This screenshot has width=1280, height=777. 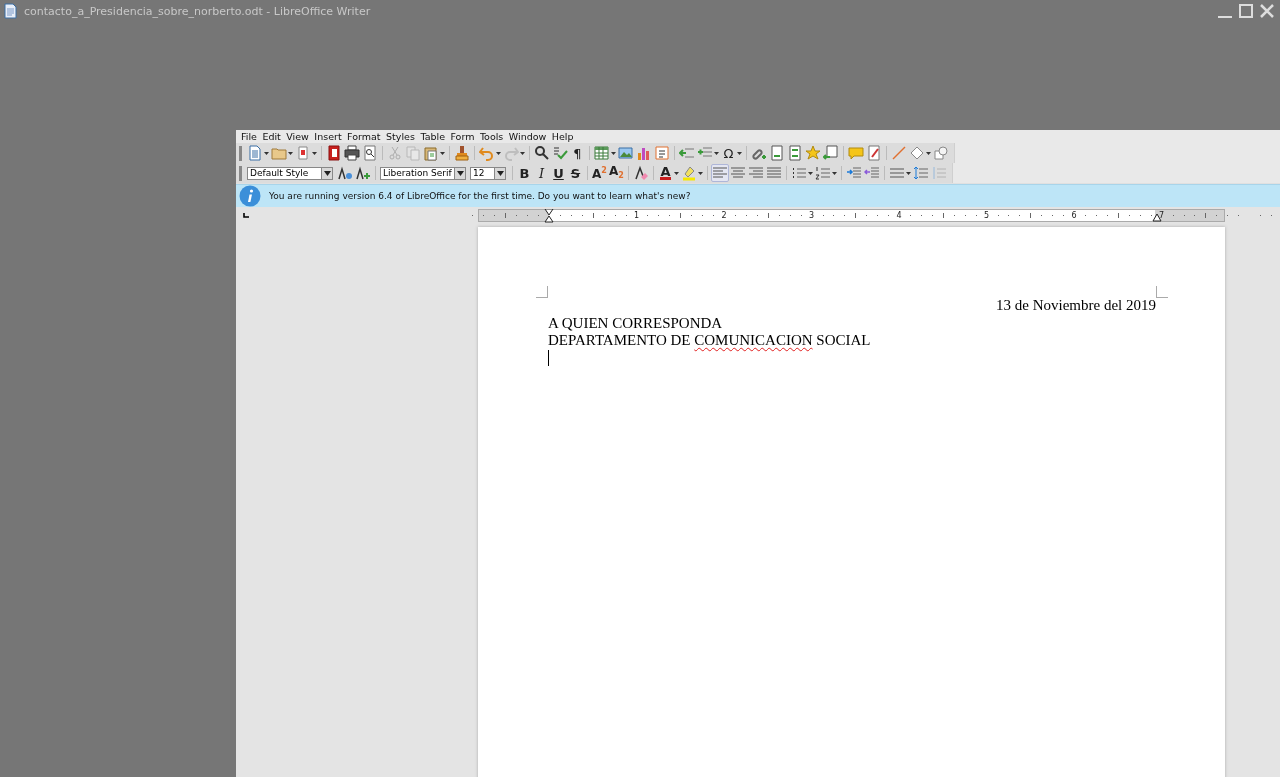 I want to click on pdf-button, so click(x=334, y=153).